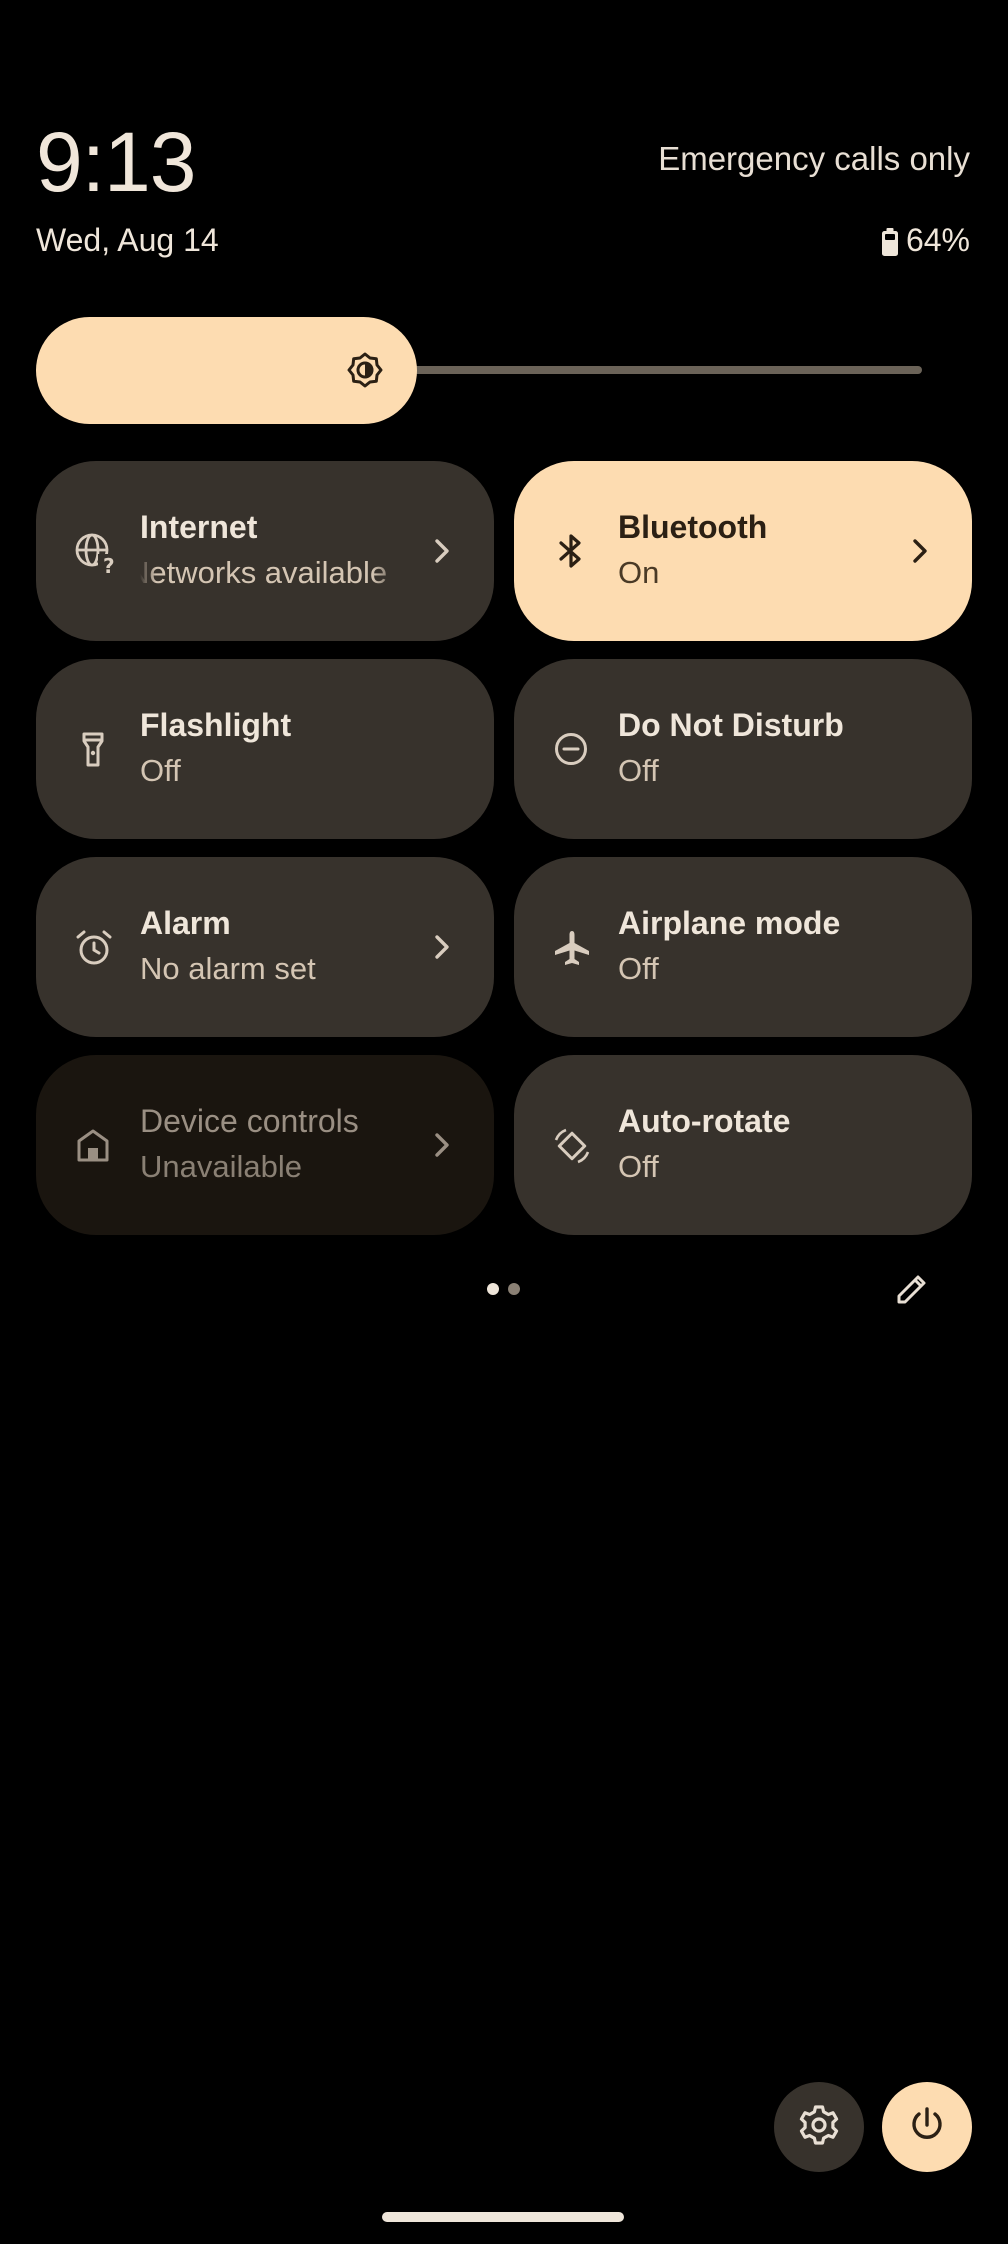 The image size is (1008, 2244). Describe the element at coordinates (116, 162) in the screenshot. I see `clock: 9:13` at that location.